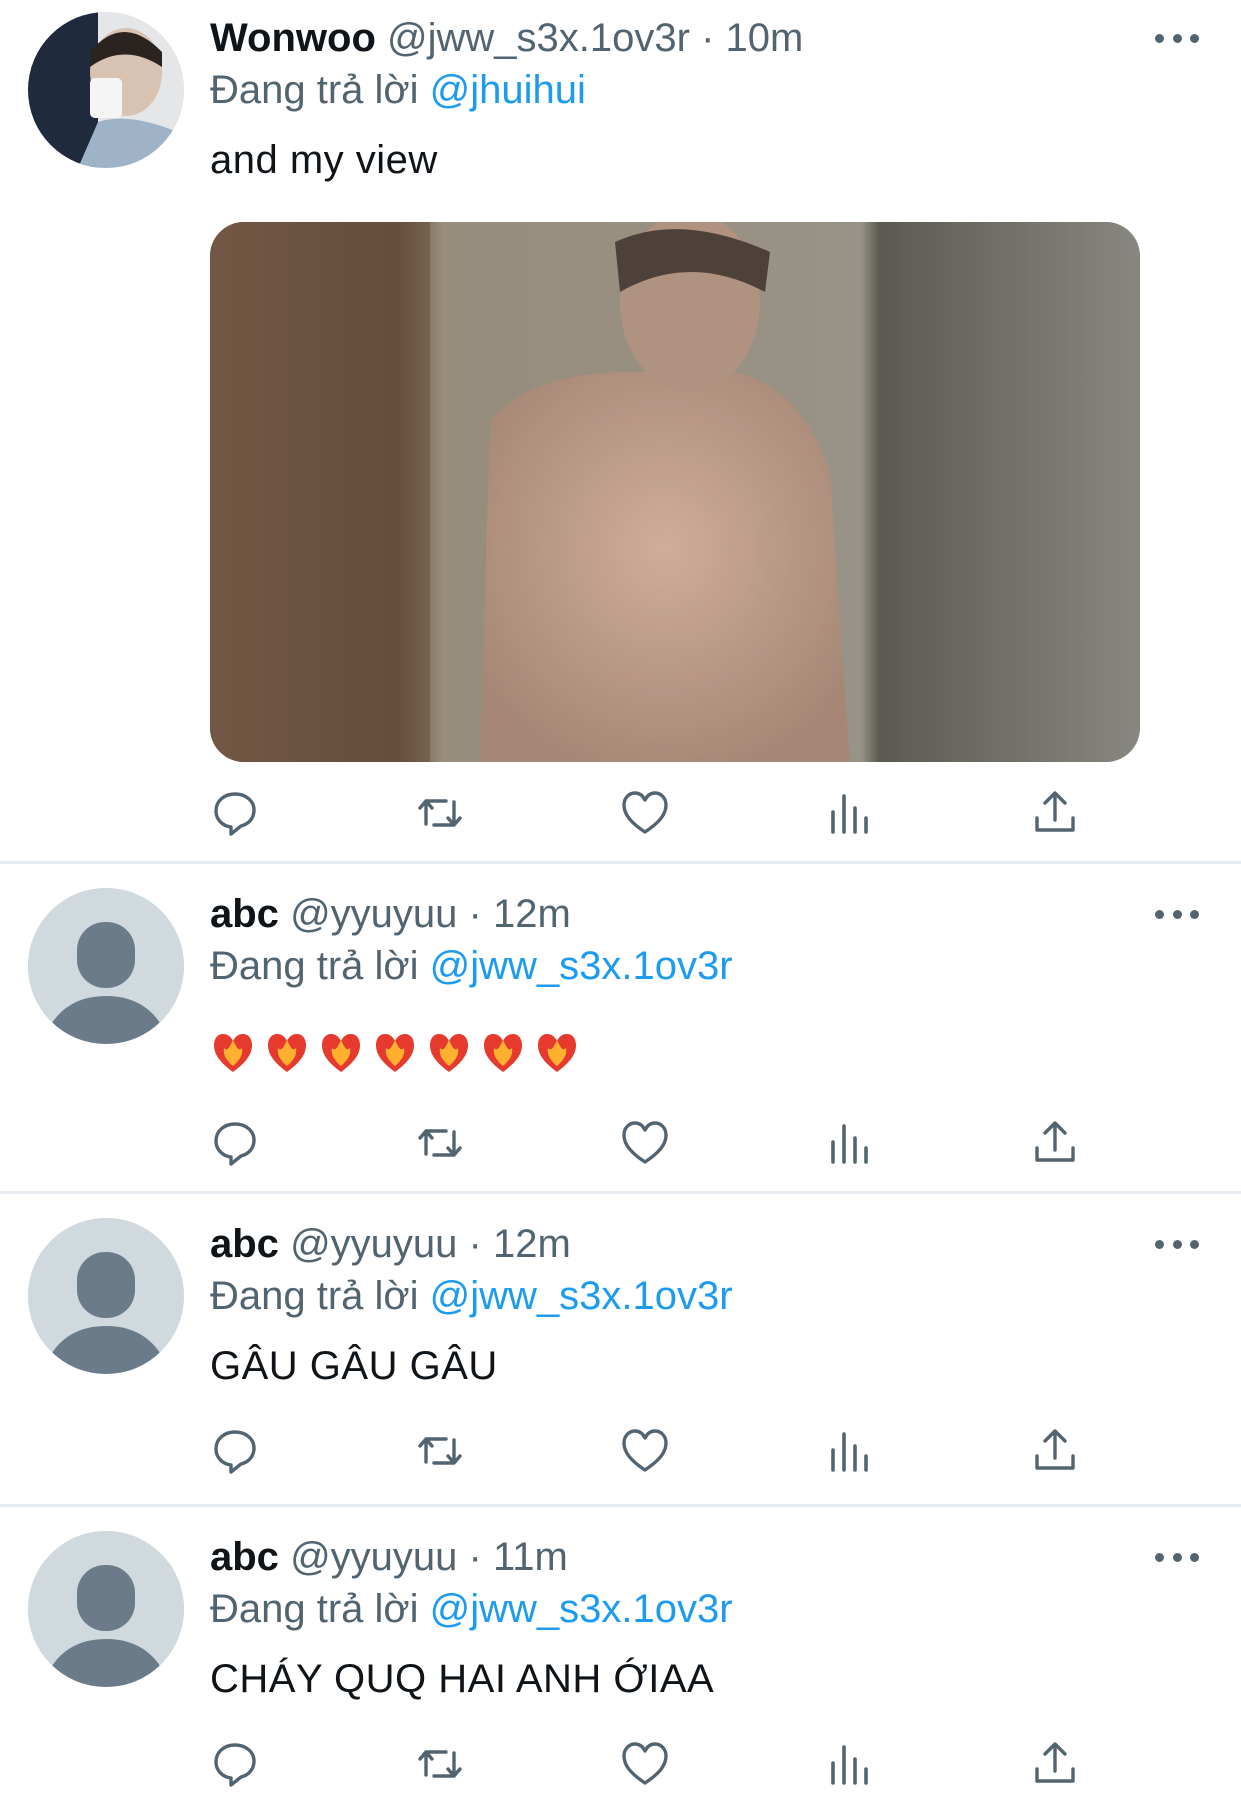  What do you see at coordinates (538, 38) in the screenshot?
I see `user-handle: @jww_s3x.1ov3r` at bounding box center [538, 38].